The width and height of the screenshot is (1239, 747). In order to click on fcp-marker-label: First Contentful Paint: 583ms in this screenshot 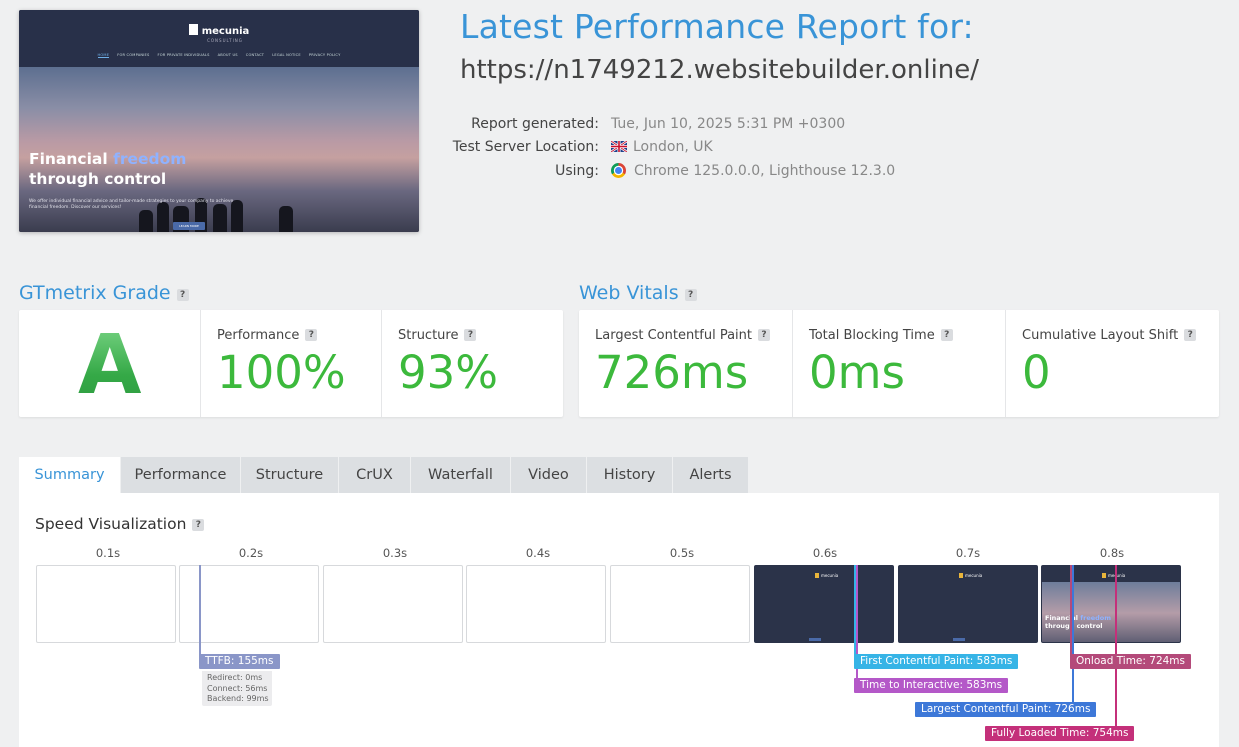, I will do `click(936, 661)`.